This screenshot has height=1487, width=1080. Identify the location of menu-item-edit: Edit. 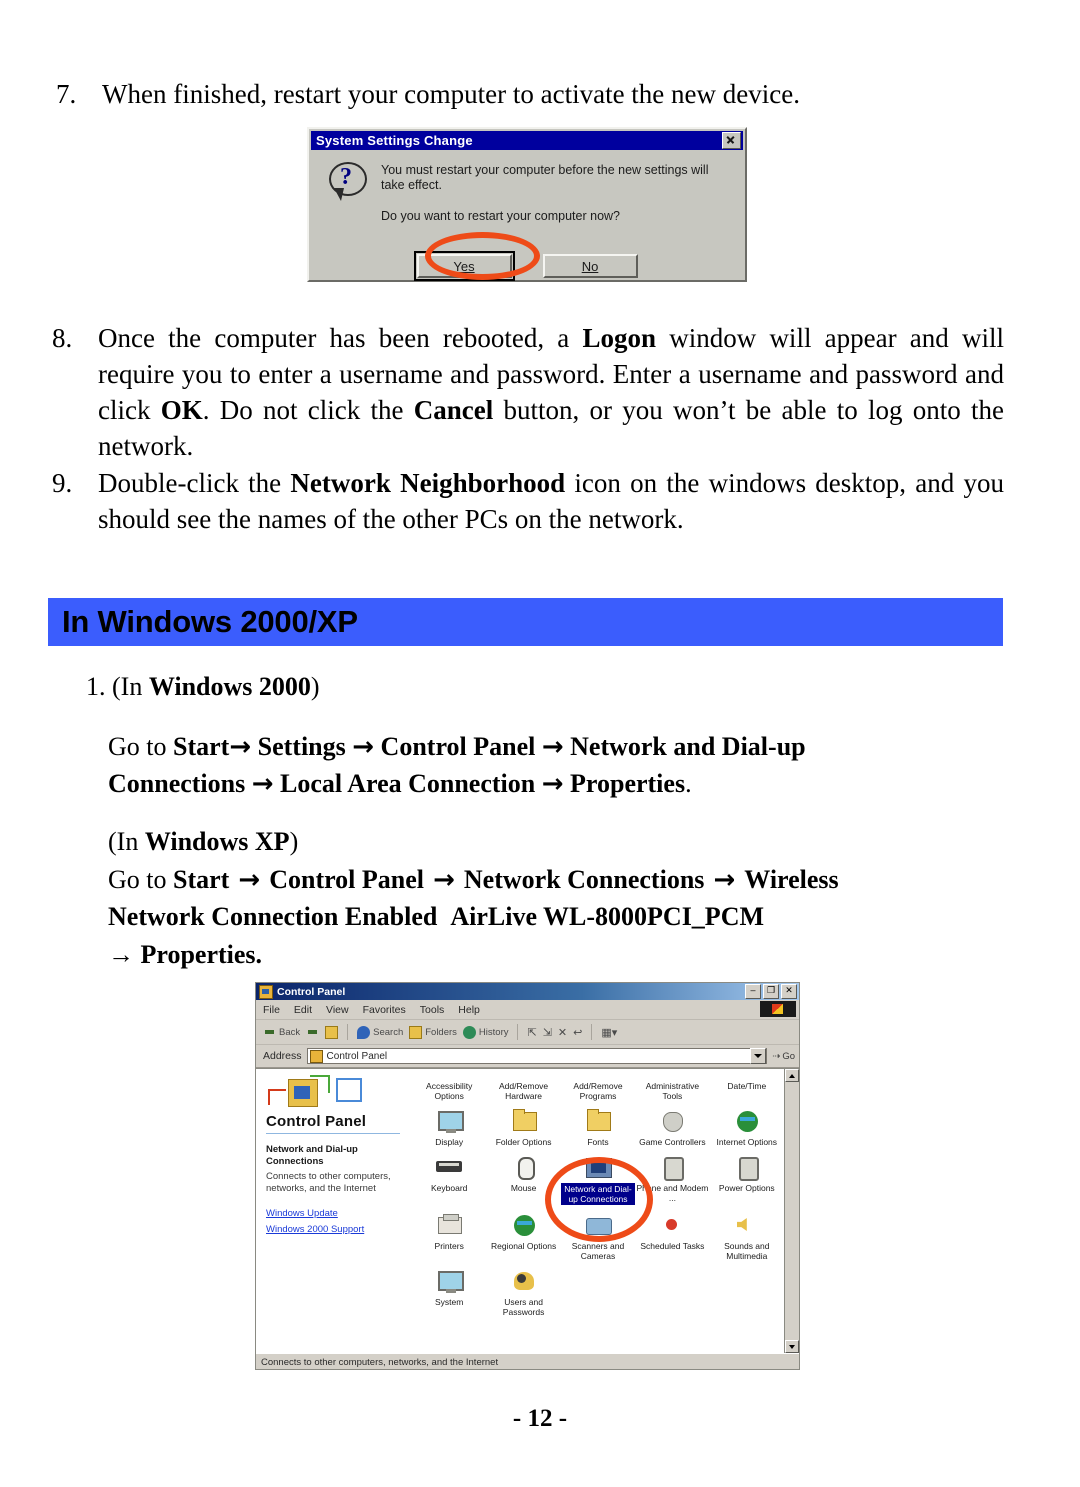
(303, 1010).